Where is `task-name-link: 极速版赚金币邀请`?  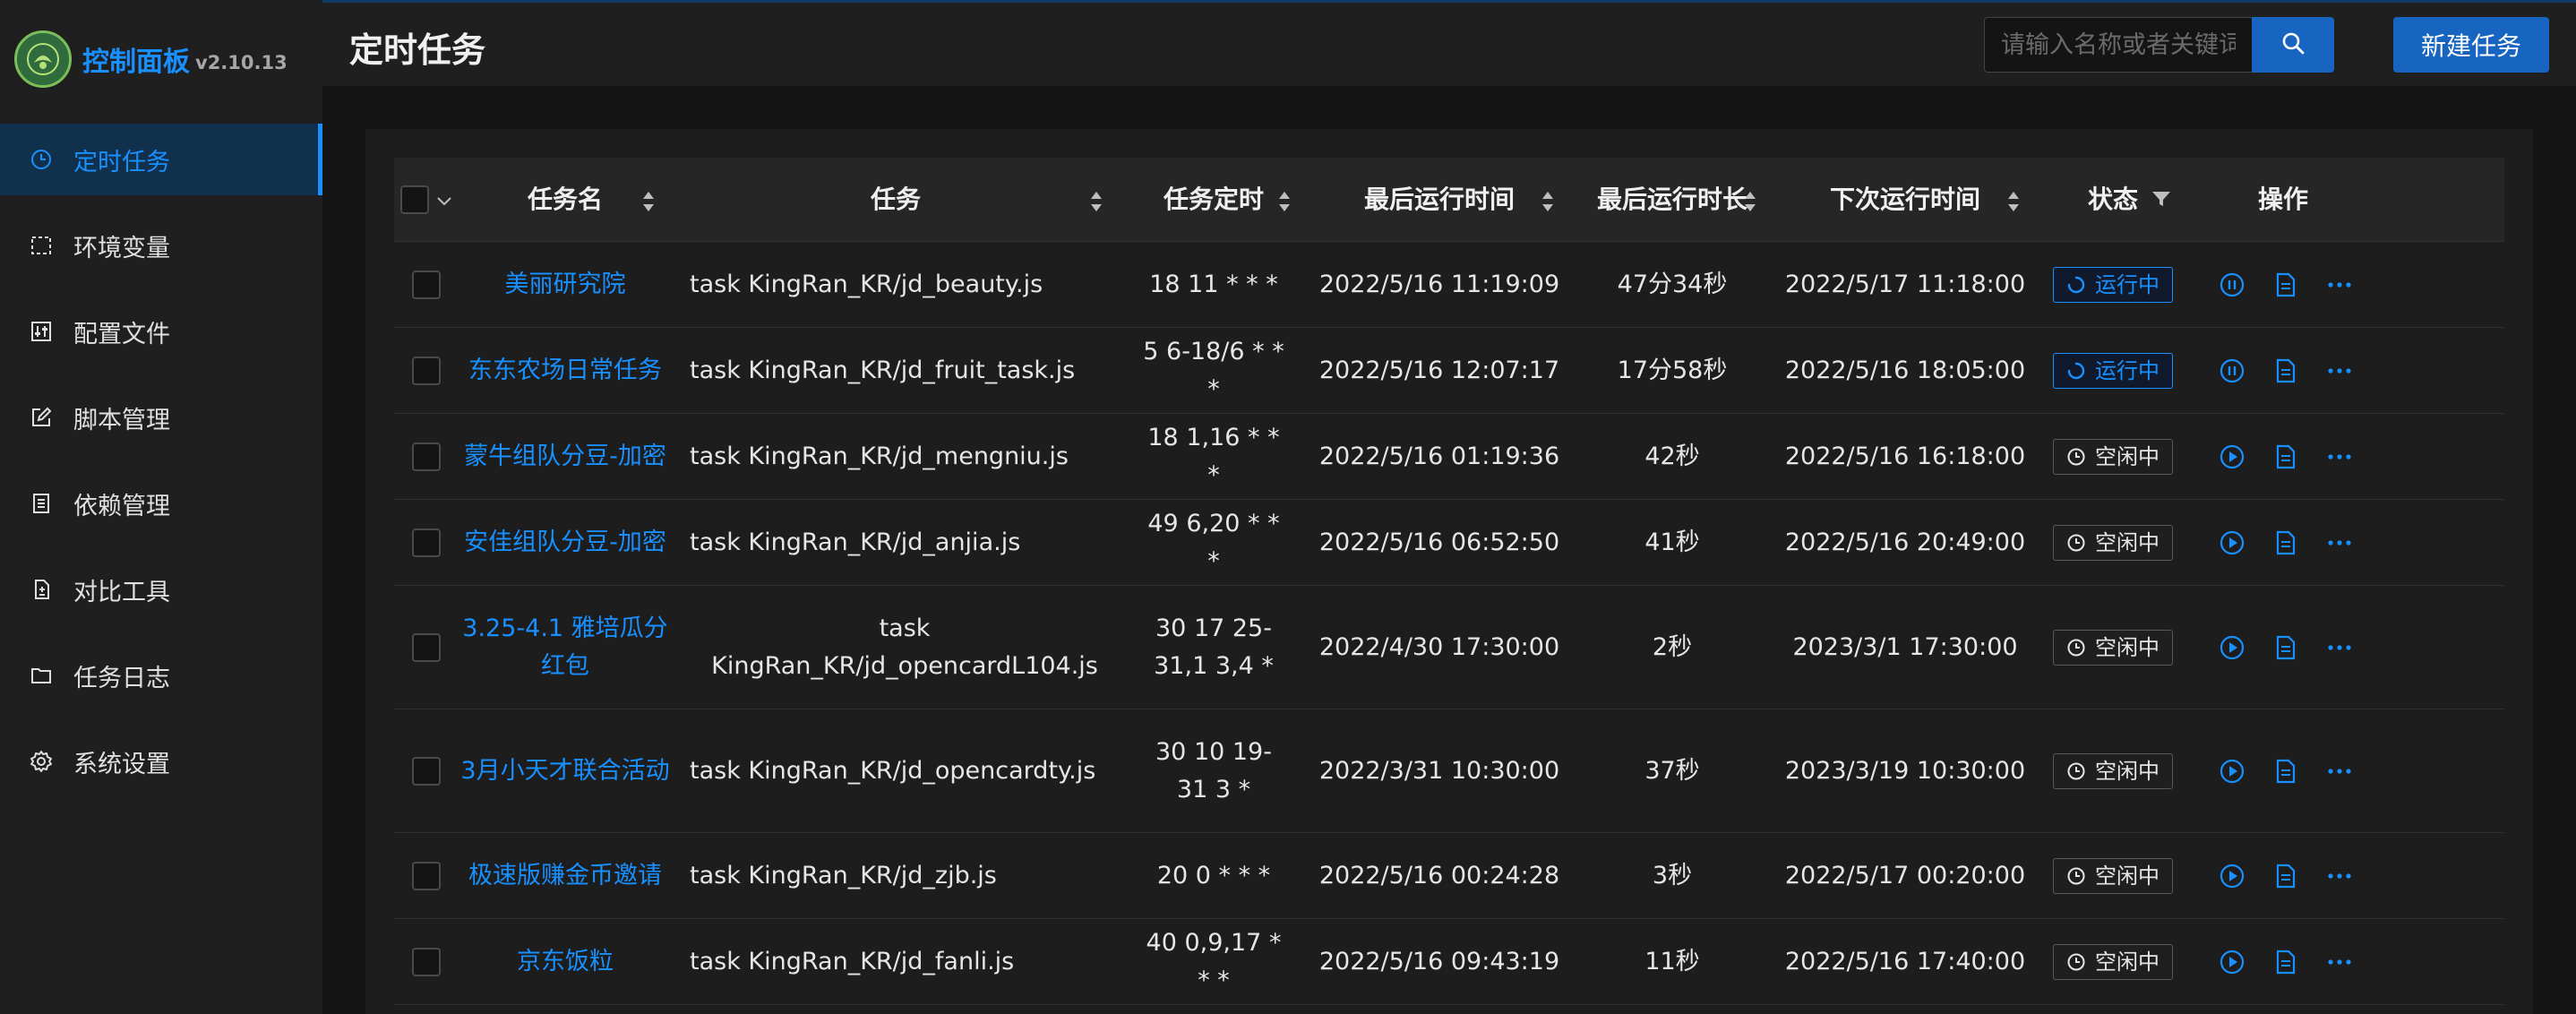
task-name-link: 极速版赚金币邀请 is located at coordinates (565, 876).